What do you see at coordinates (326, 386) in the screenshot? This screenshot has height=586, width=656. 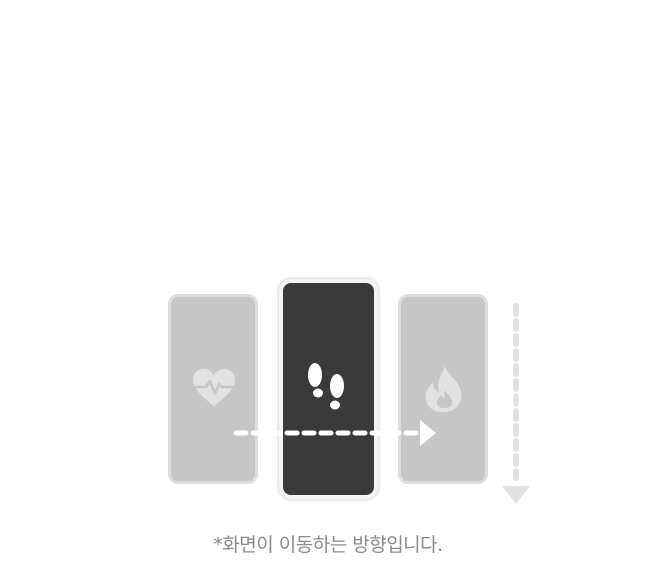 I see `footsteps-icon` at bounding box center [326, 386].